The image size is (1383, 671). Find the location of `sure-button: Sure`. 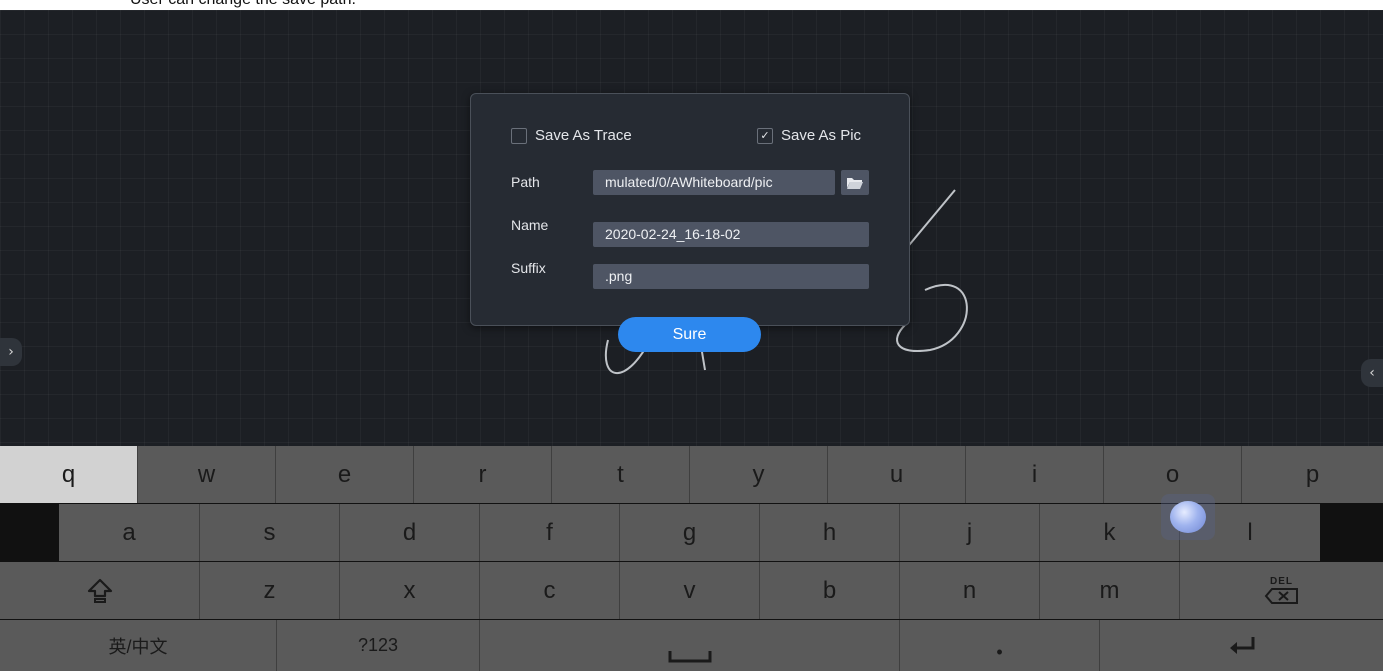

sure-button: Sure is located at coordinates (689, 334).